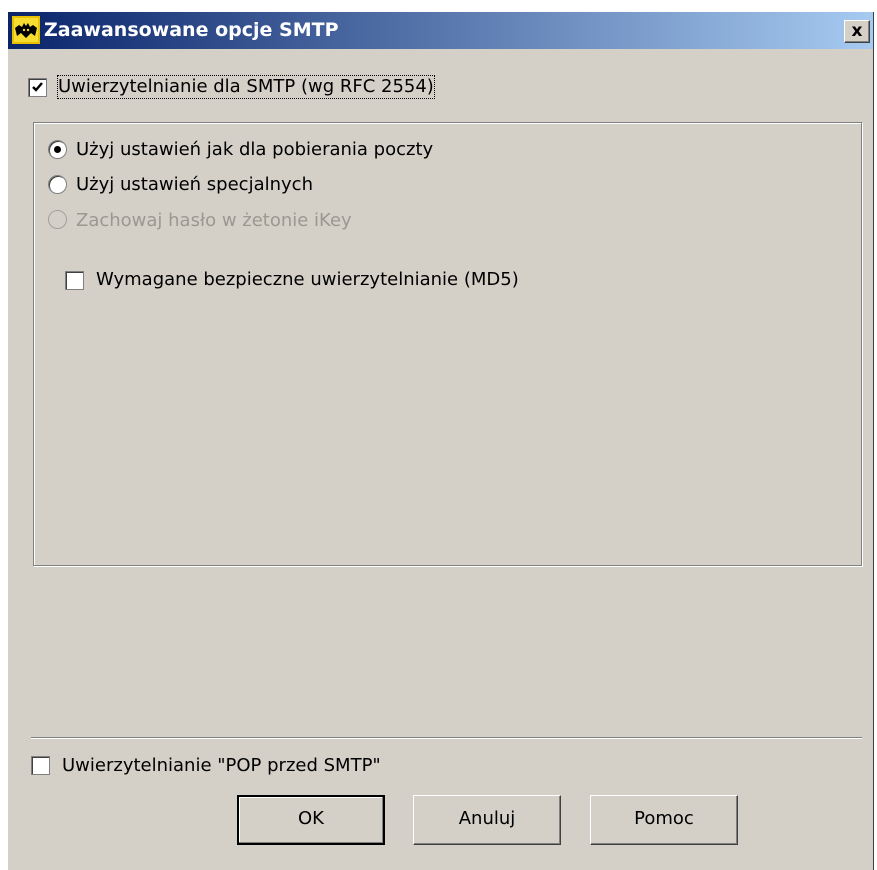 This screenshot has height=870, width=877. What do you see at coordinates (26, 30) in the screenshot?
I see `bat-logo-icon` at bounding box center [26, 30].